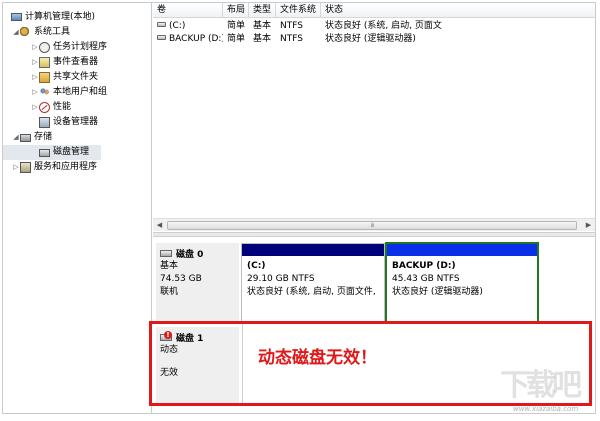 The image size is (600, 421). What do you see at coordinates (458, 10) in the screenshot?
I see `column-header-status: 状态` at bounding box center [458, 10].